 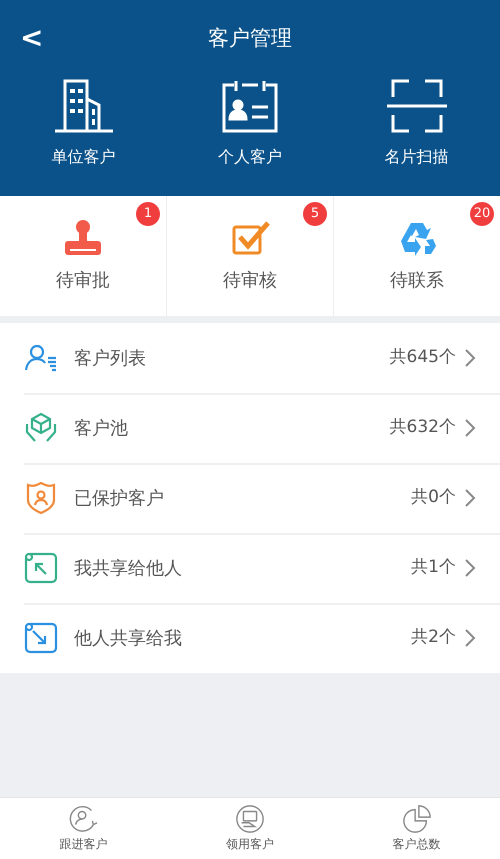 What do you see at coordinates (41, 358) in the screenshot?
I see `person-list-icon` at bounding box center [41, 358].